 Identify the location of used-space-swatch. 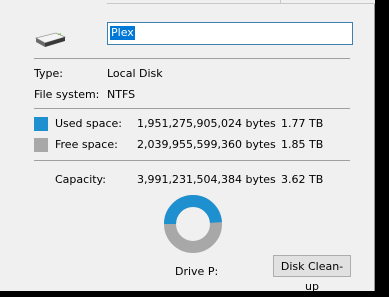
(41, 124).